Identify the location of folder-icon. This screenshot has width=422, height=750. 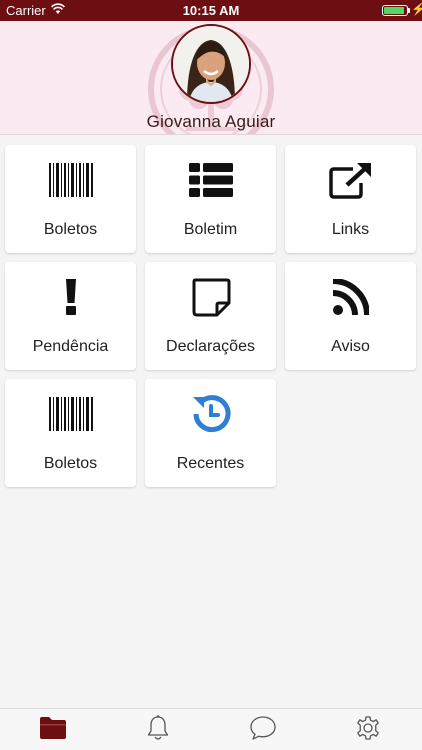
(53, 730).